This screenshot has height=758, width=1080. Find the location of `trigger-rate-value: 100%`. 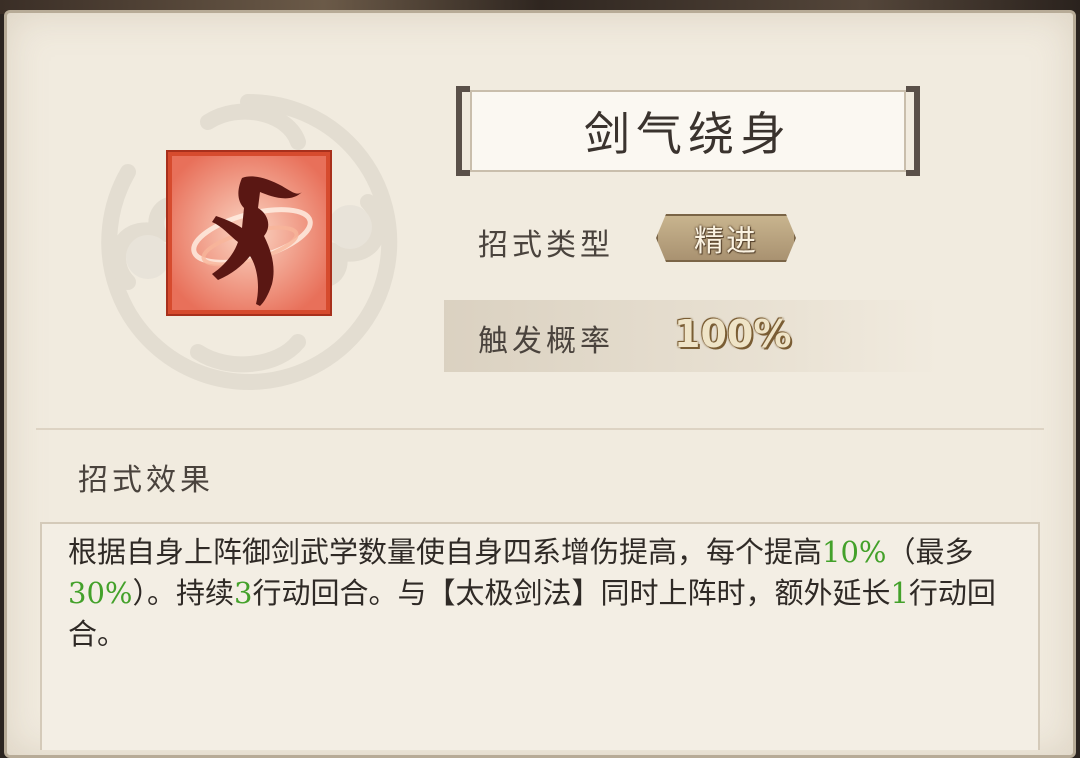

trigger-rate-value: 100% is located at coordinates (733, 334).